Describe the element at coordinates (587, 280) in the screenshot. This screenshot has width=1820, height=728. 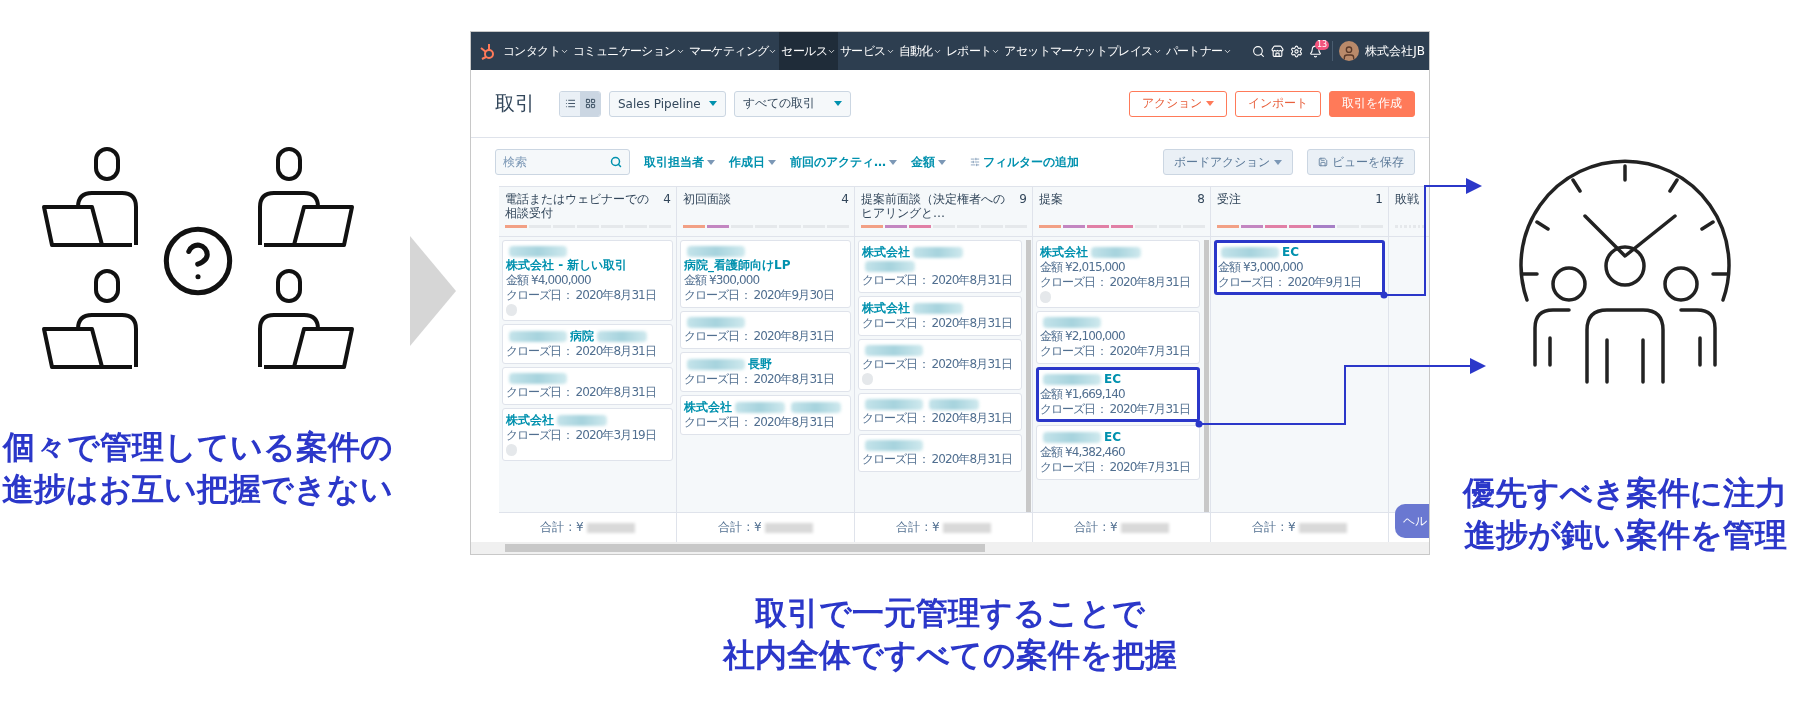
I see `deal-card: 株式会社 - 新しい取引 金額 ¥4,000,000 クローズ日： 2020年8月31日` at that location.